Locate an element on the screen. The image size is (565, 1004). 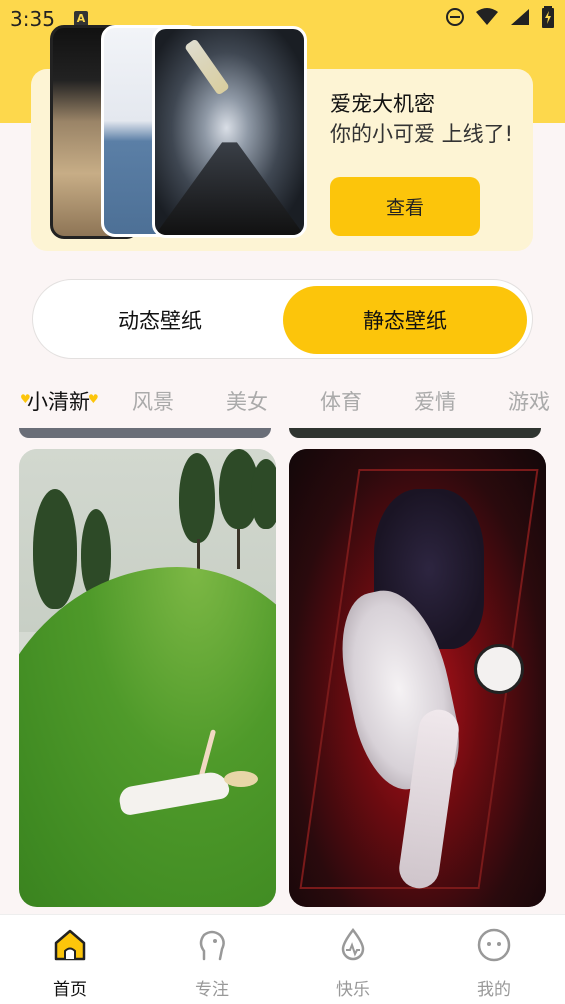
battery-icon is located at coordinates (548, 17).